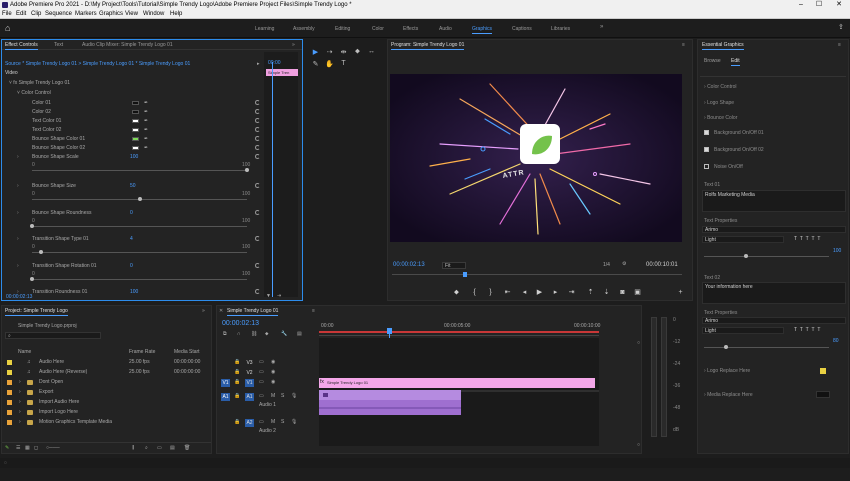  I want to click on new-item-icon: ▤, so click(172, 448).